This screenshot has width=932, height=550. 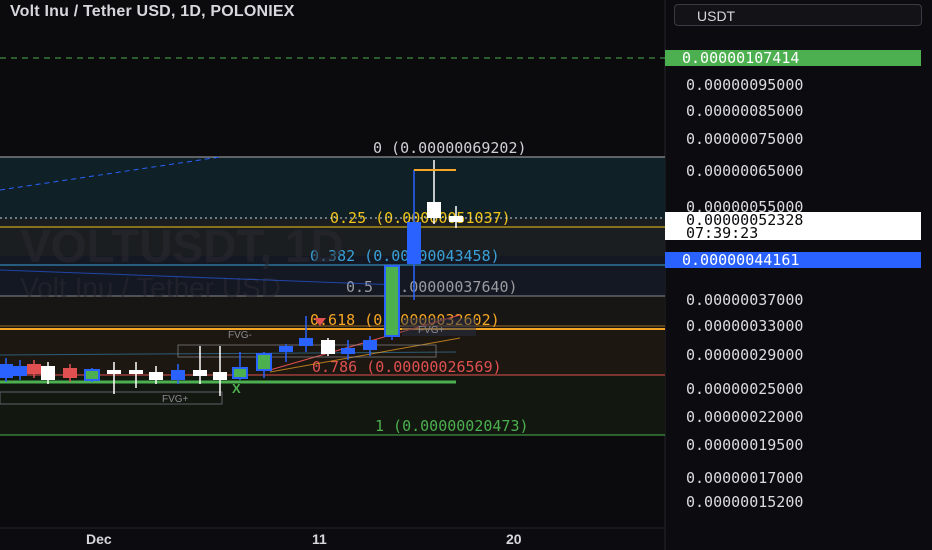 I want to click on fvg-plus-label-b: FVG+, so click(x=175, y=399).